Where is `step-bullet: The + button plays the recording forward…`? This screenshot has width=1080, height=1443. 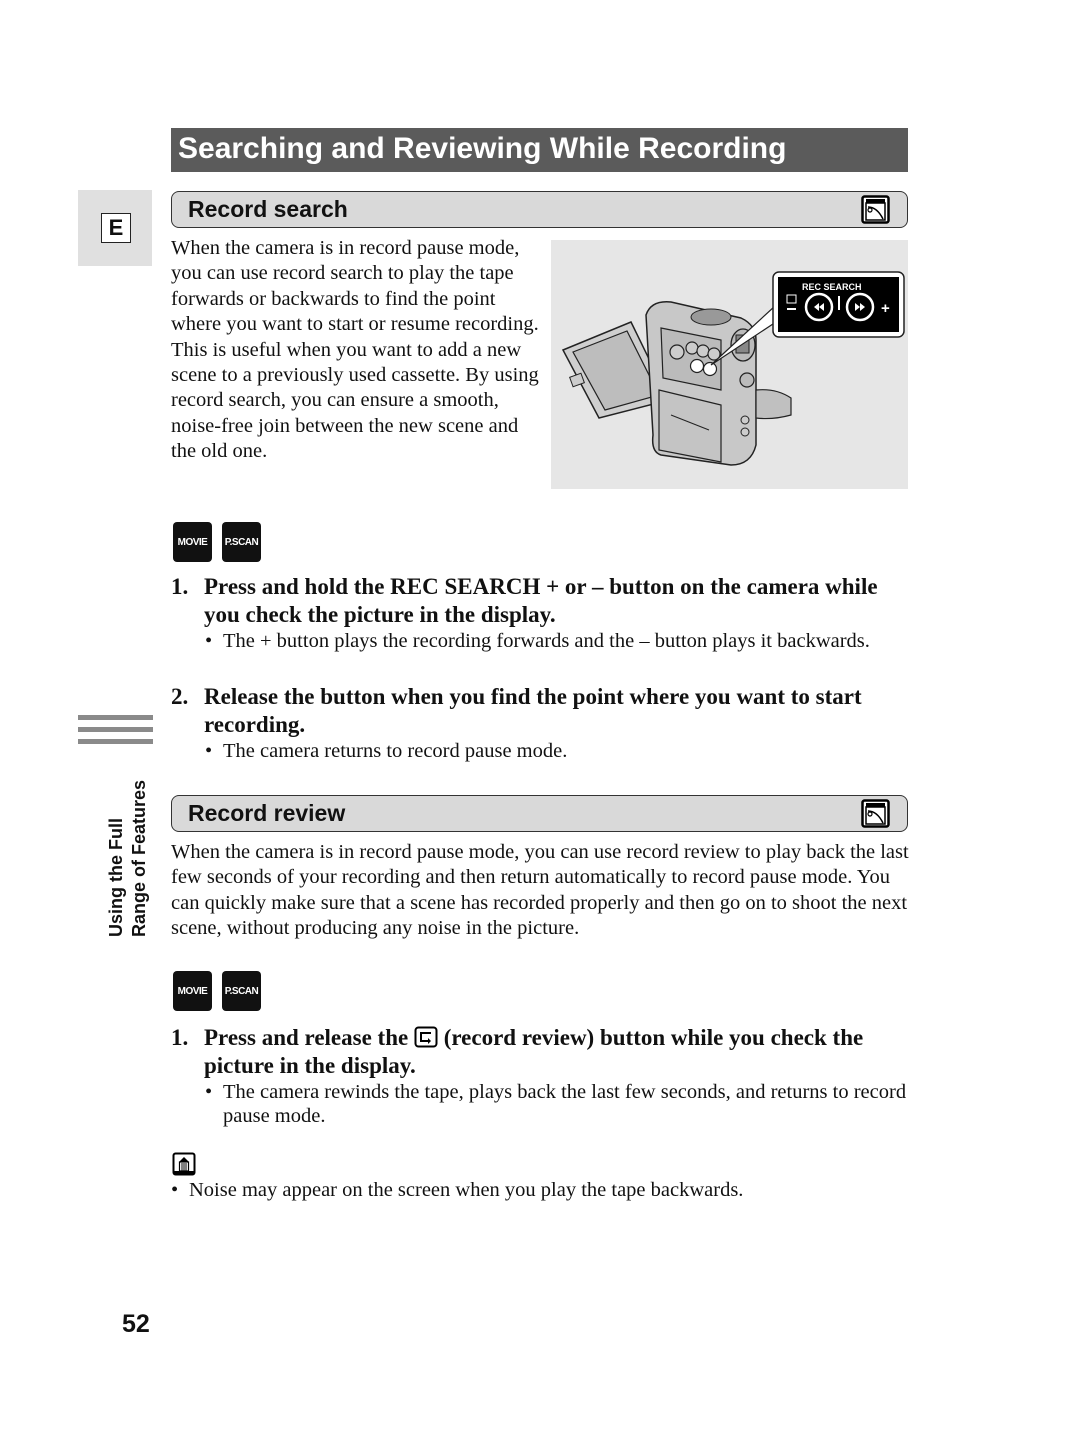 step-bullet: The + button plays the recording forward… is located at coordinates (546, 641).